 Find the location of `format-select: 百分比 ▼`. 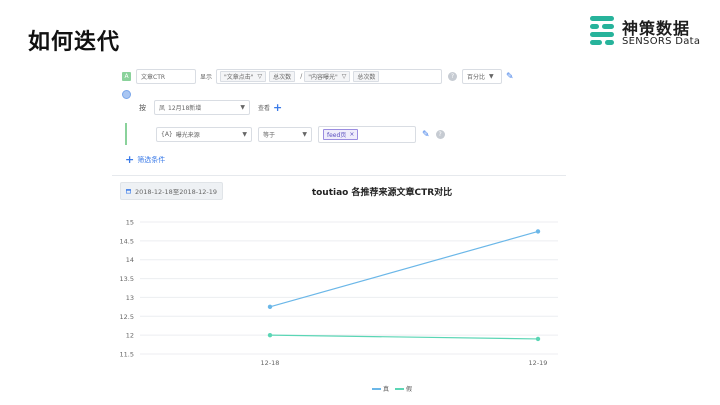

format-select: 百分比 ▼ is located at coordinates (482, 76).